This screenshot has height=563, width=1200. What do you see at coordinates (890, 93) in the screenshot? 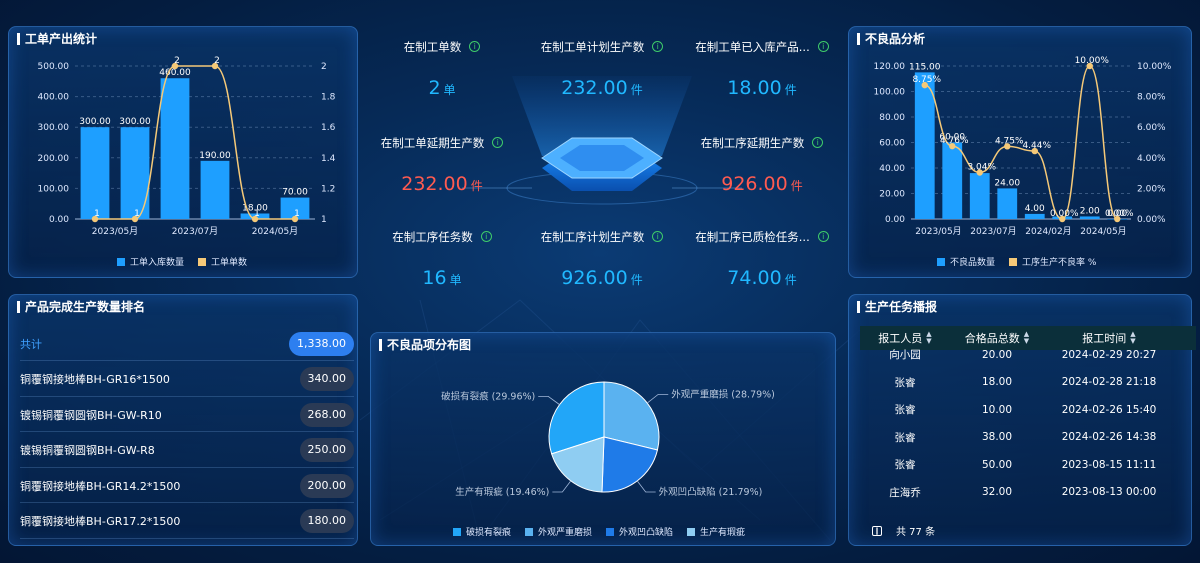
I see `y-tick-label: 100.00` at bounding box center [890, 93].